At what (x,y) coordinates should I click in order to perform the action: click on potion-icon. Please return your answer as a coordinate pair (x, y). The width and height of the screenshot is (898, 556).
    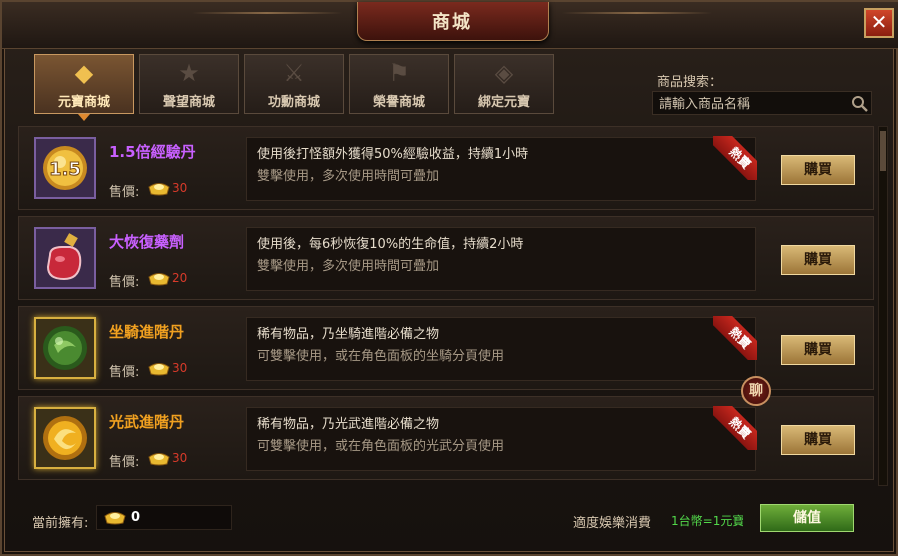
    Looking at the image, I should click on (64, 257).